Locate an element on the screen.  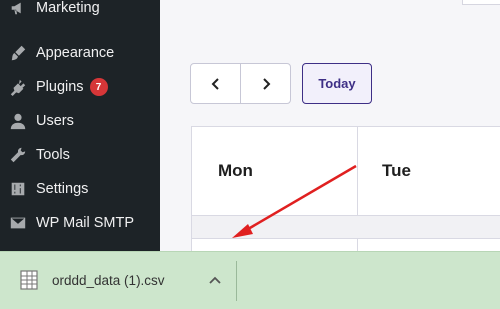
prev-button is located at coordinates (215, 83).